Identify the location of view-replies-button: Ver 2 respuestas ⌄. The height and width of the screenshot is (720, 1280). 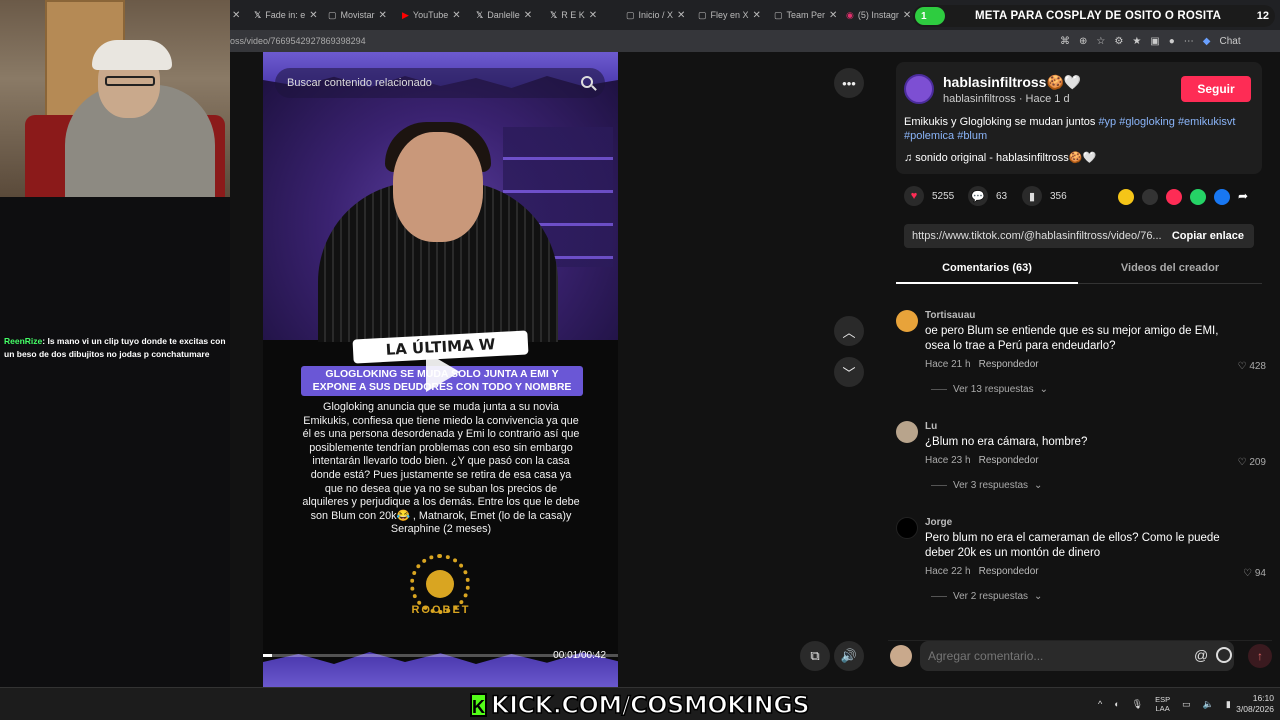
(986, 596).